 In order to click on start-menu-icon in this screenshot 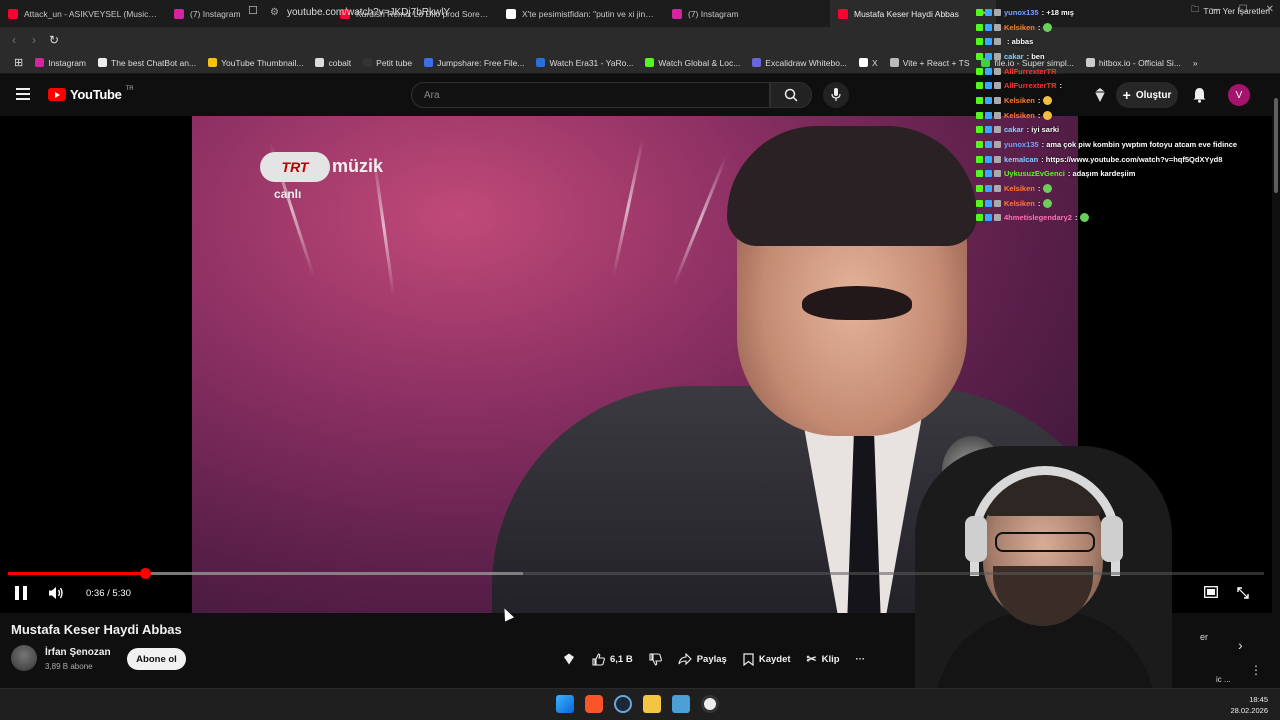, I will do `click(565, 704)`.